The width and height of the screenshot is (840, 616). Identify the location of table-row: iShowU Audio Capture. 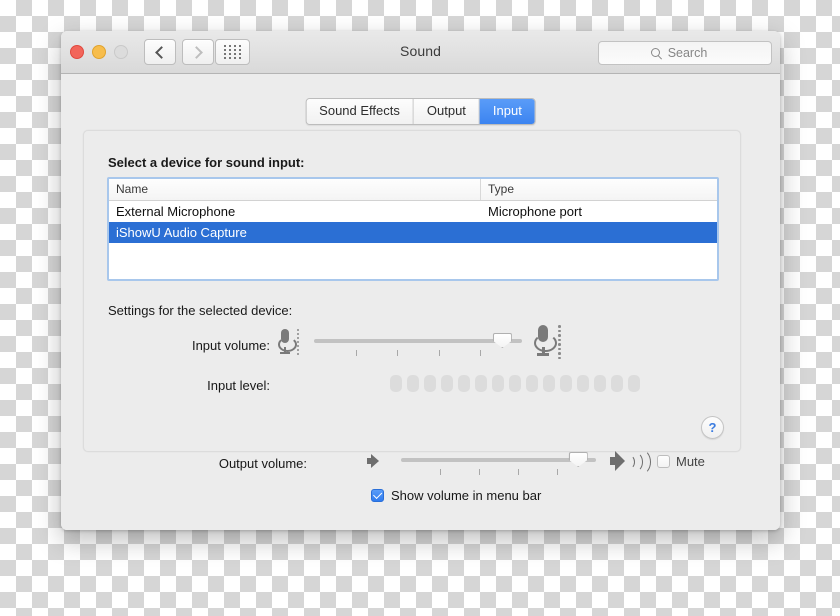
(413, 232).